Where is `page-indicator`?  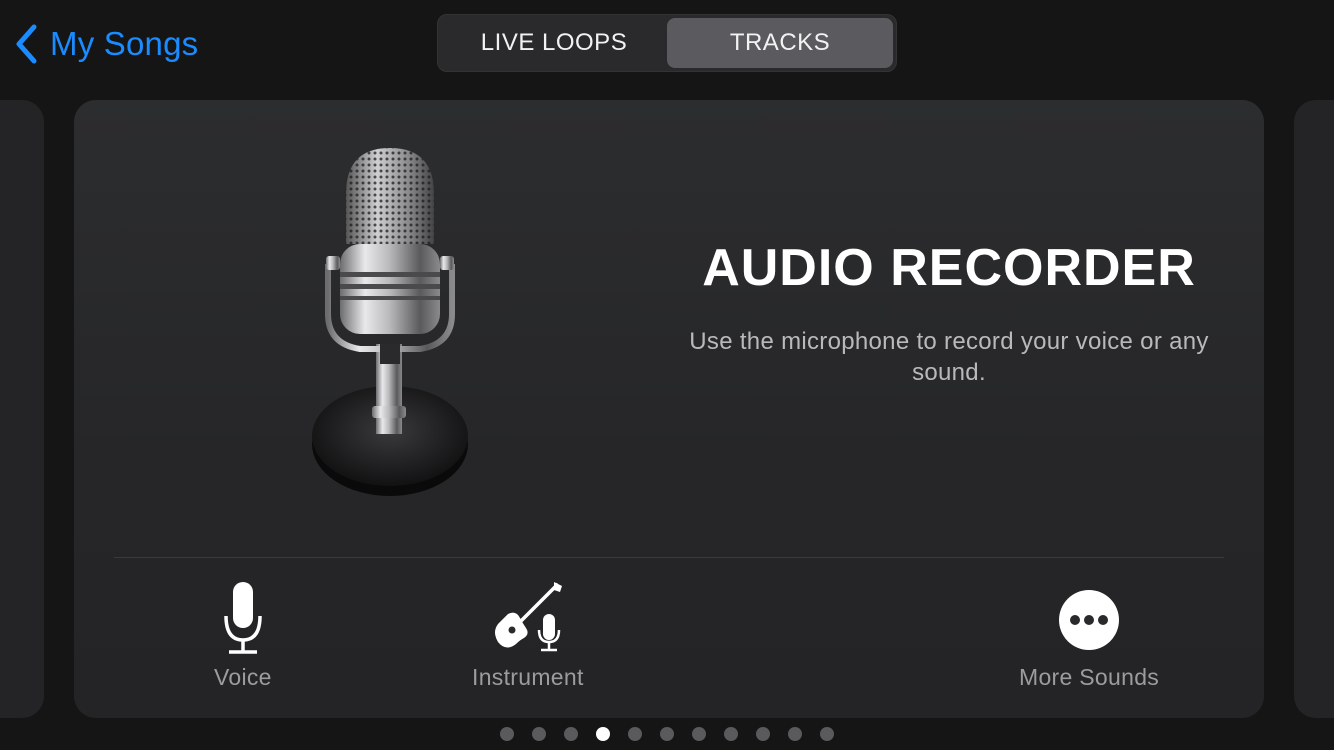
page-indicator is located at coordinates (667, 734).